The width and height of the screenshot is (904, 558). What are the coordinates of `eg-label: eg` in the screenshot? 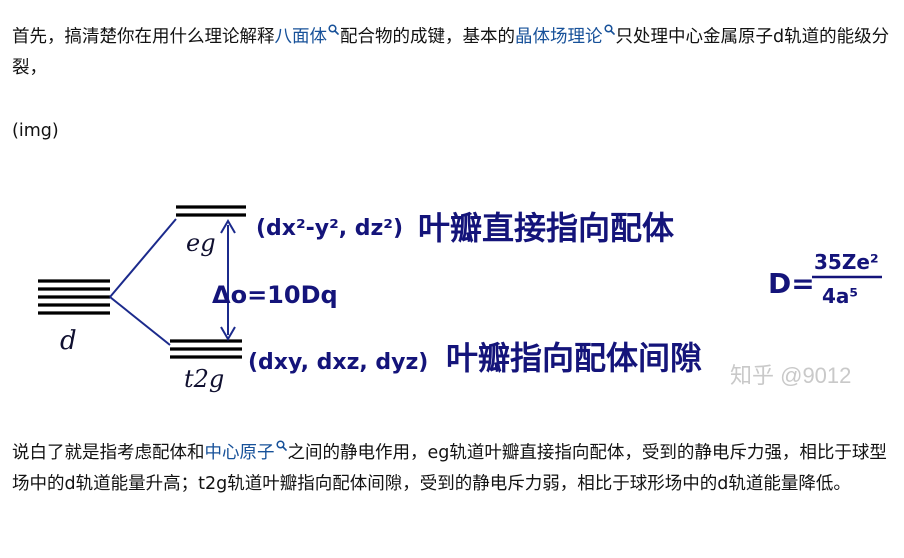 It's located at (201, 243).